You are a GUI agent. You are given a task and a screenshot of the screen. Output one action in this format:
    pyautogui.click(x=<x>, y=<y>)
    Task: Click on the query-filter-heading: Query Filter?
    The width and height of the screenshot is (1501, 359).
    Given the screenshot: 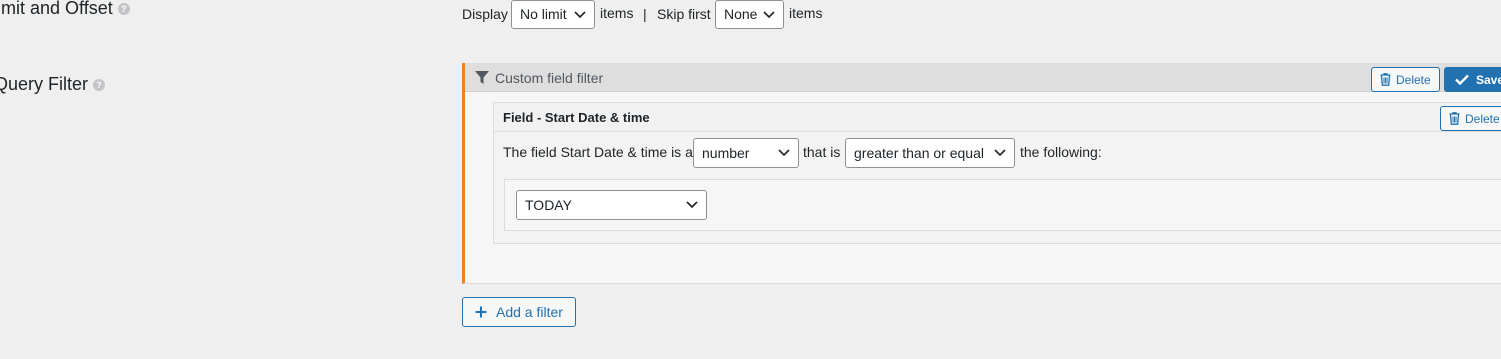 What is the action you would take?
    pyautogui.click(x=53, y=84)
    